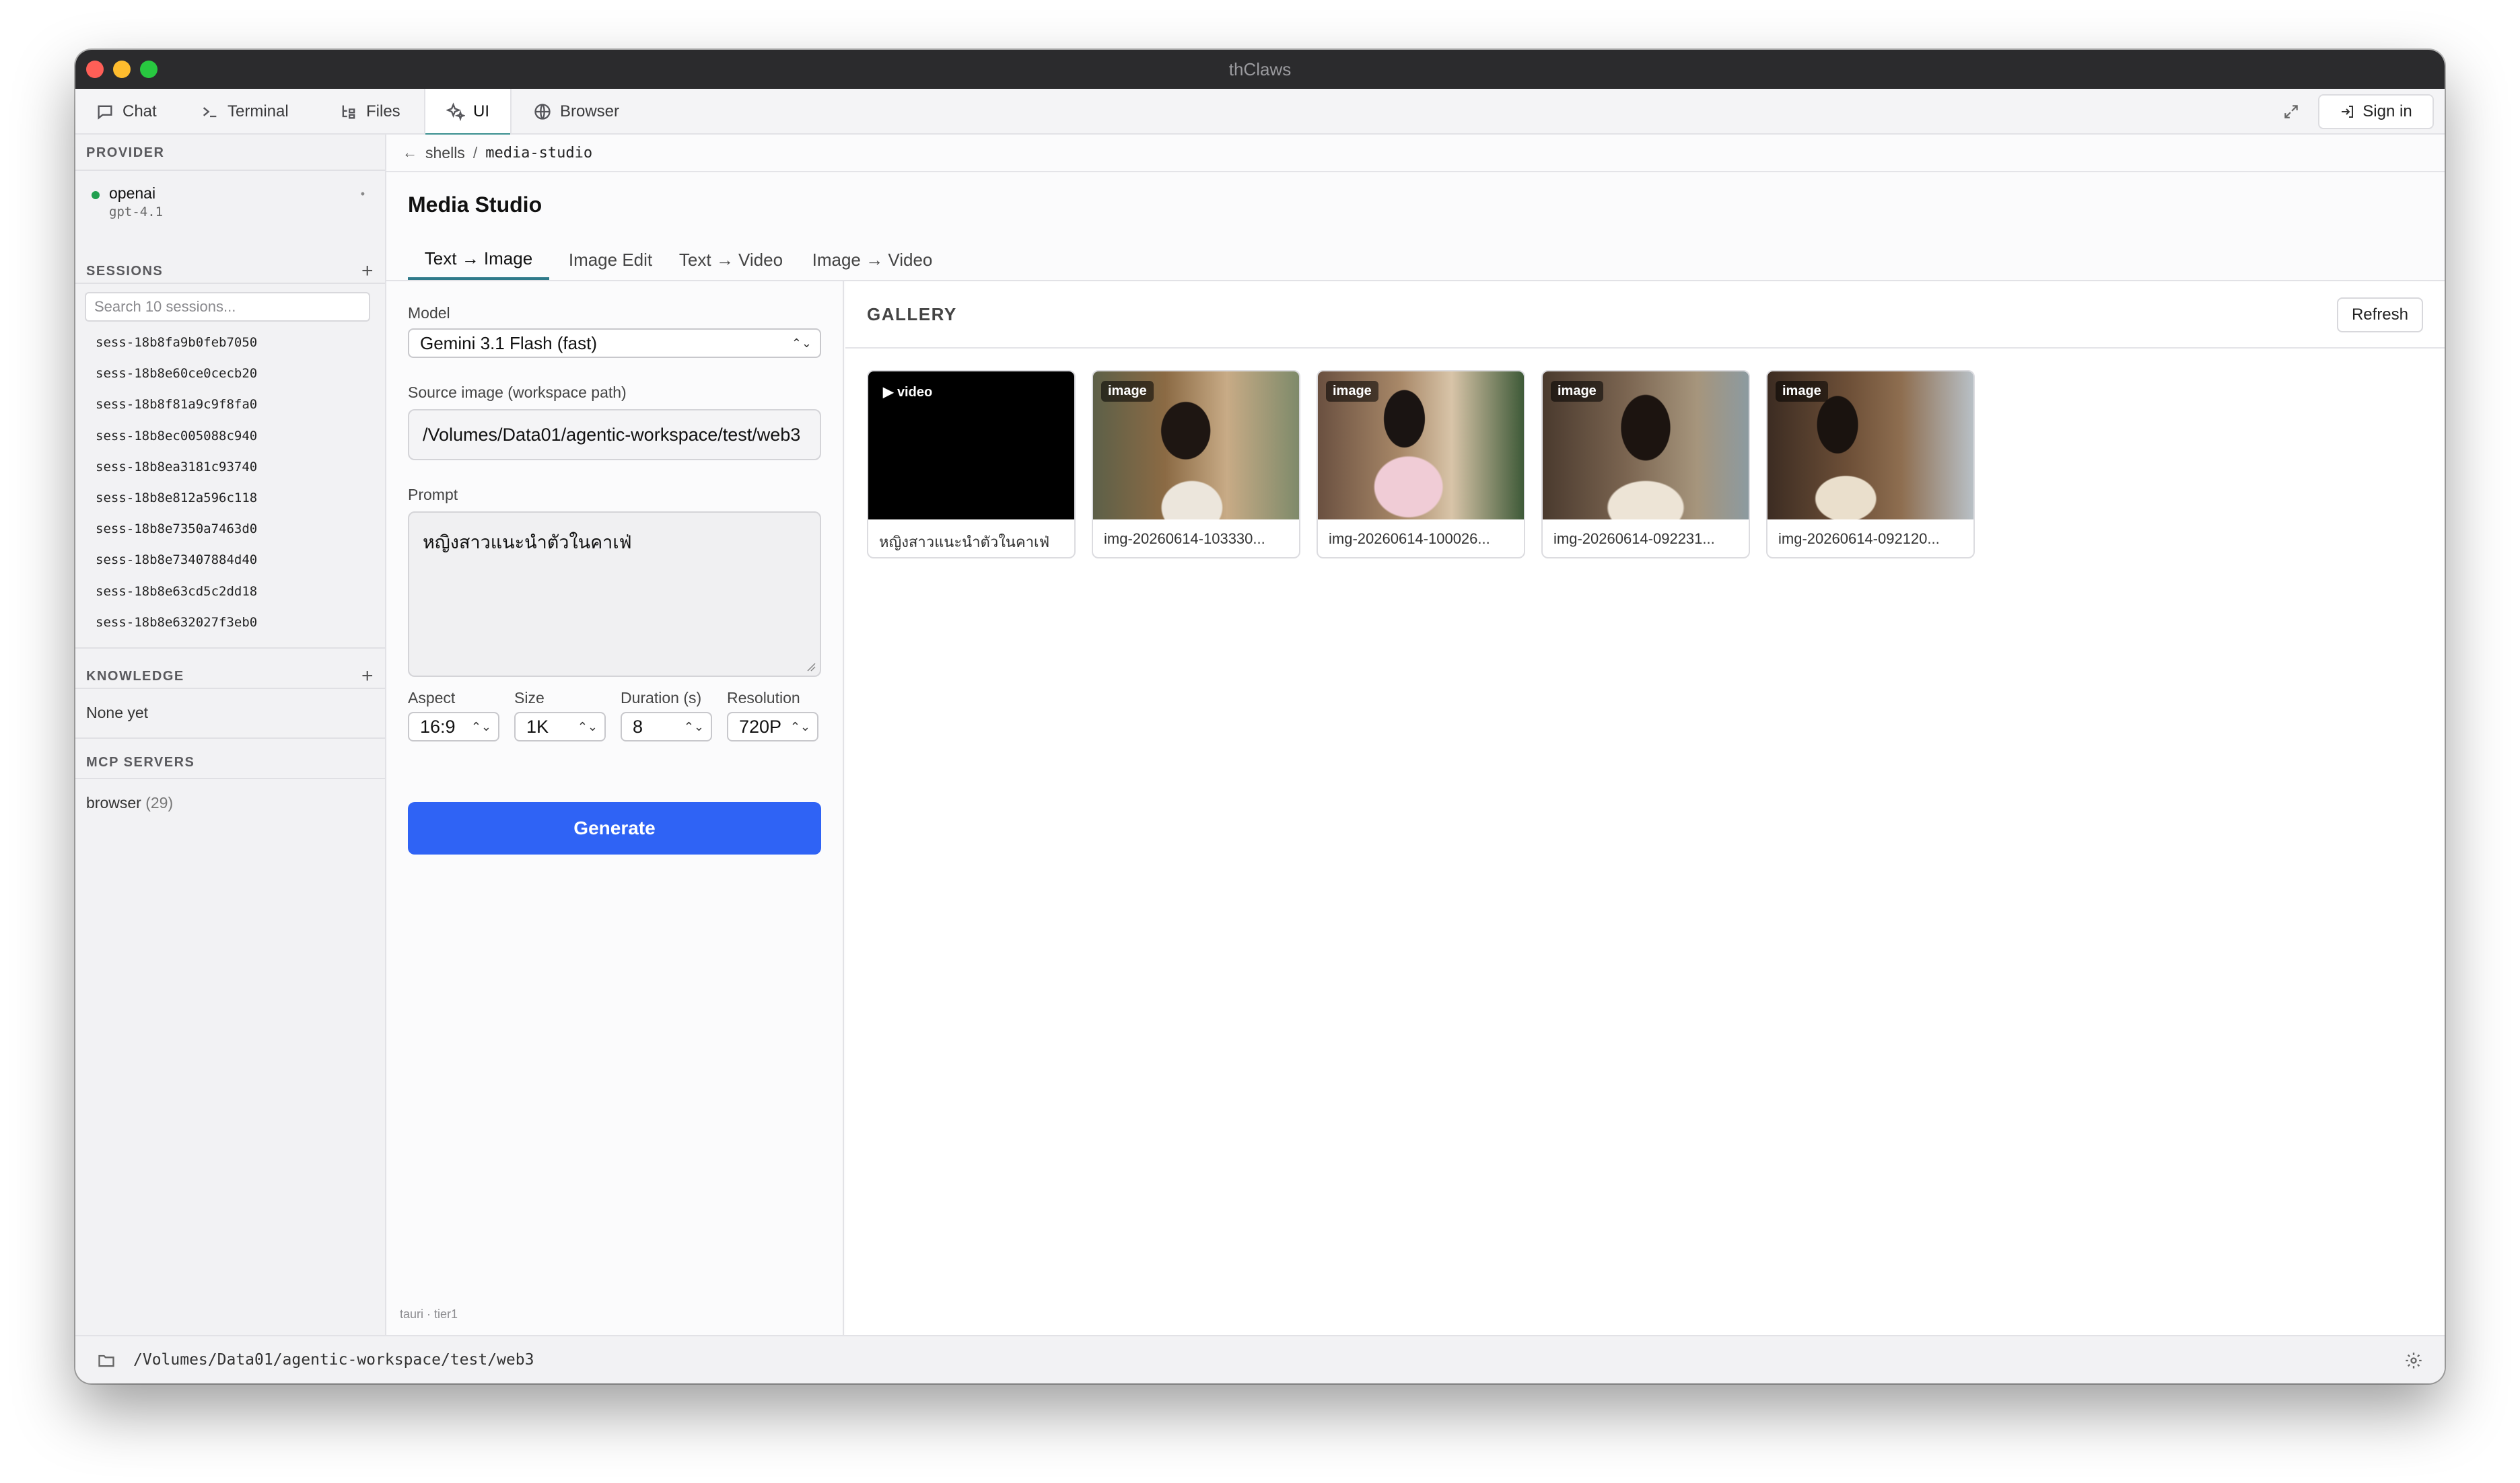 This screenshot has height=1483, width=2520. Describe the element at coordinates (129, 803) in the screenshot. I see `mcp-server-item: browser (29)` at that location.